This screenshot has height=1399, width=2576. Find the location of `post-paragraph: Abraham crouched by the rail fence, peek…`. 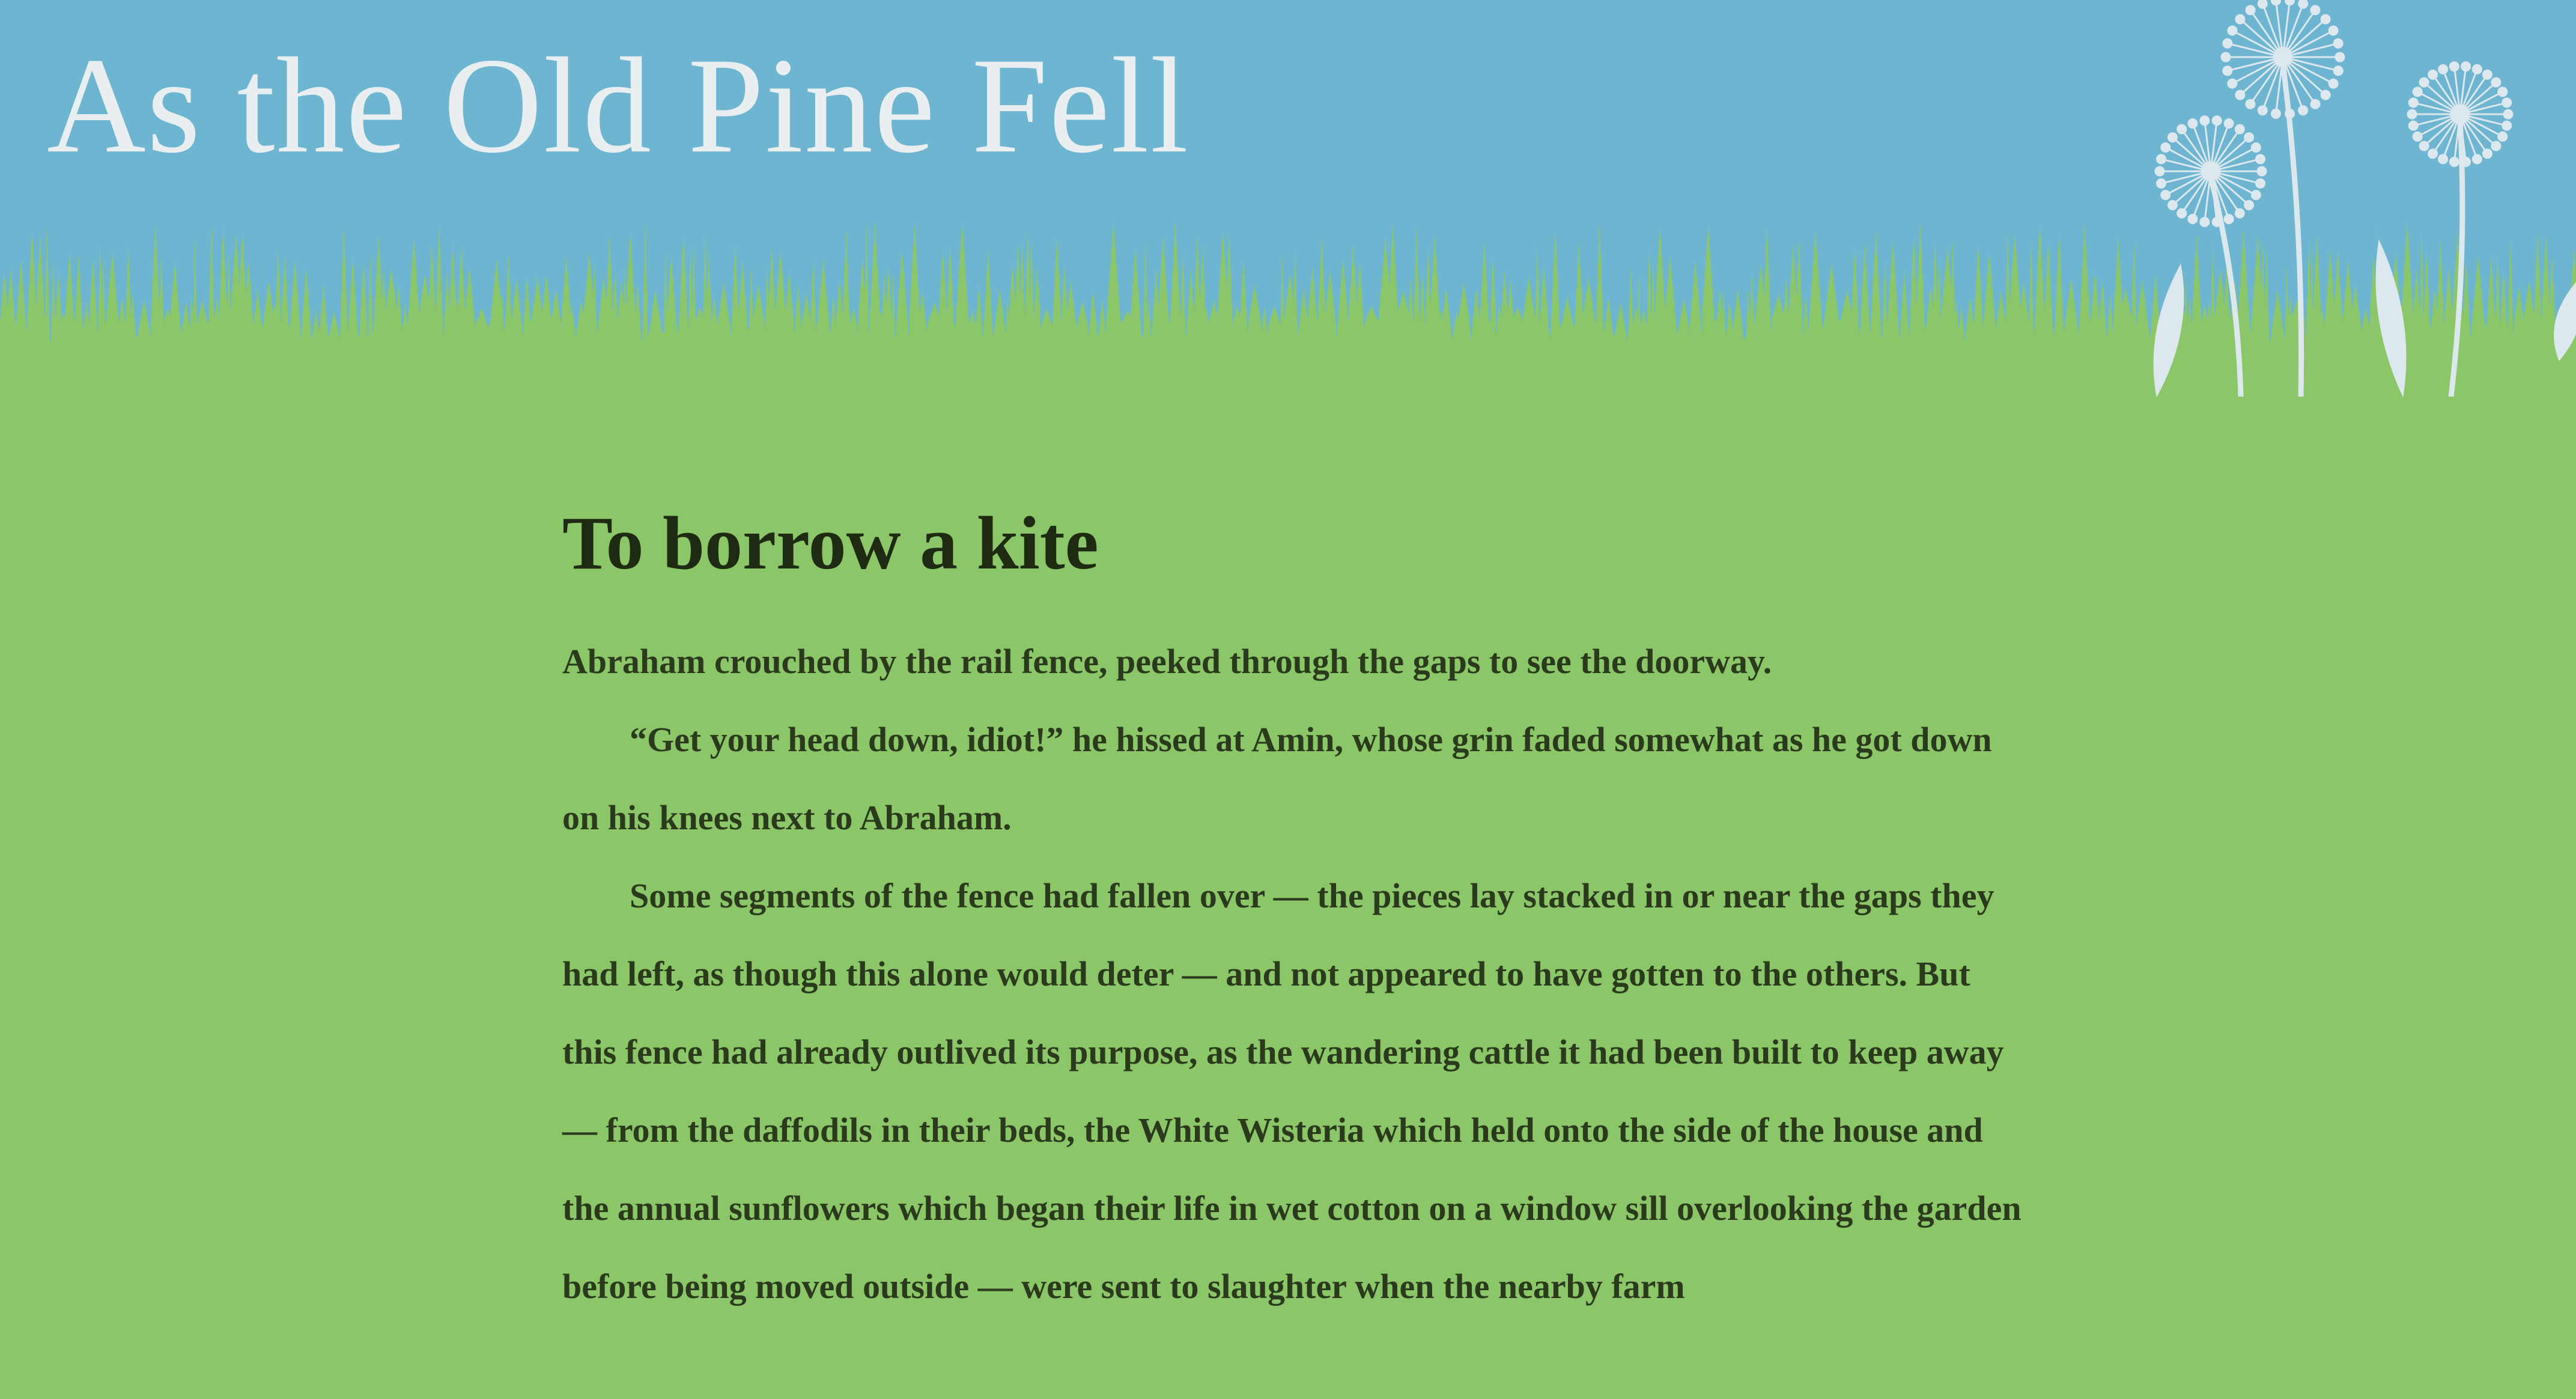

post-paragraph: Abraham crouched by the rail fence, peek… is located at coordinates (1167, 661).